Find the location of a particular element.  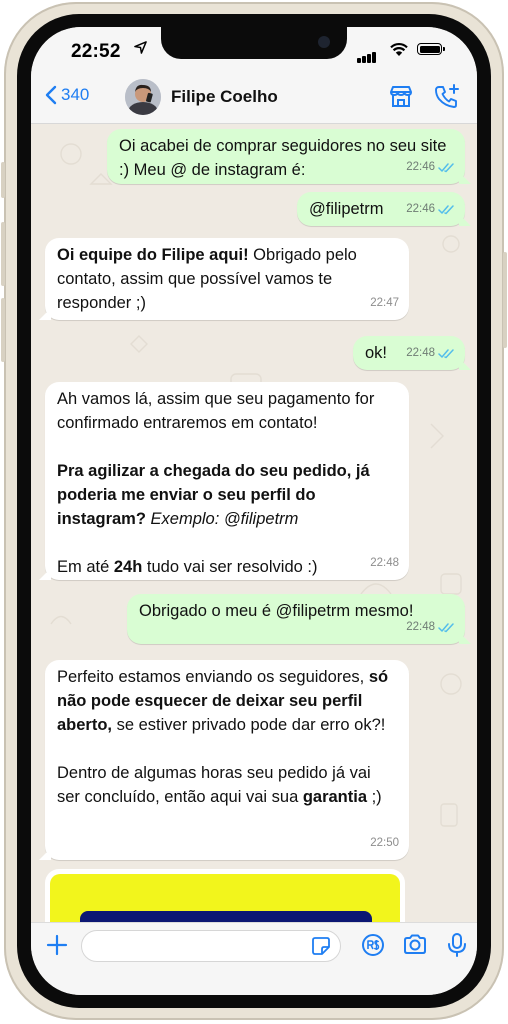

plus-icon is located at coordinates (57, 945).